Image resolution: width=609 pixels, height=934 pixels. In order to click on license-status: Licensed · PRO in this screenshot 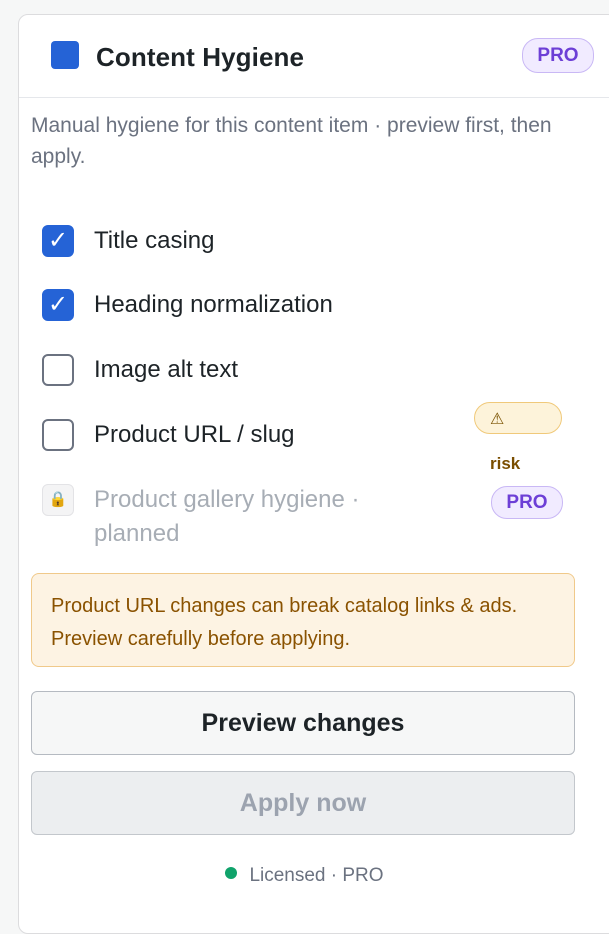, I will do `click(304, 876)`.